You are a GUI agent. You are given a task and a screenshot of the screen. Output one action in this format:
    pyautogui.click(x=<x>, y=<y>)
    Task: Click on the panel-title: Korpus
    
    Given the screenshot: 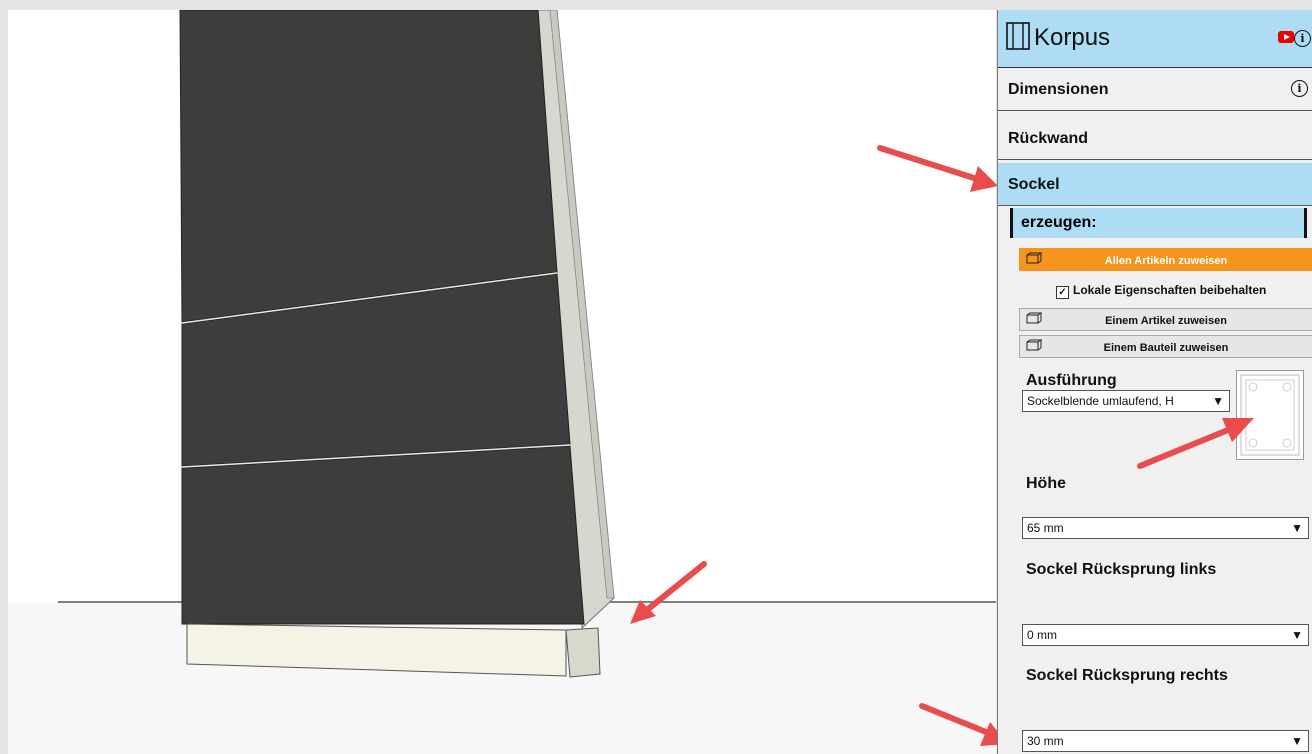 What is the action you would take?
    pyautogui.click(x=1072, y=37)
    